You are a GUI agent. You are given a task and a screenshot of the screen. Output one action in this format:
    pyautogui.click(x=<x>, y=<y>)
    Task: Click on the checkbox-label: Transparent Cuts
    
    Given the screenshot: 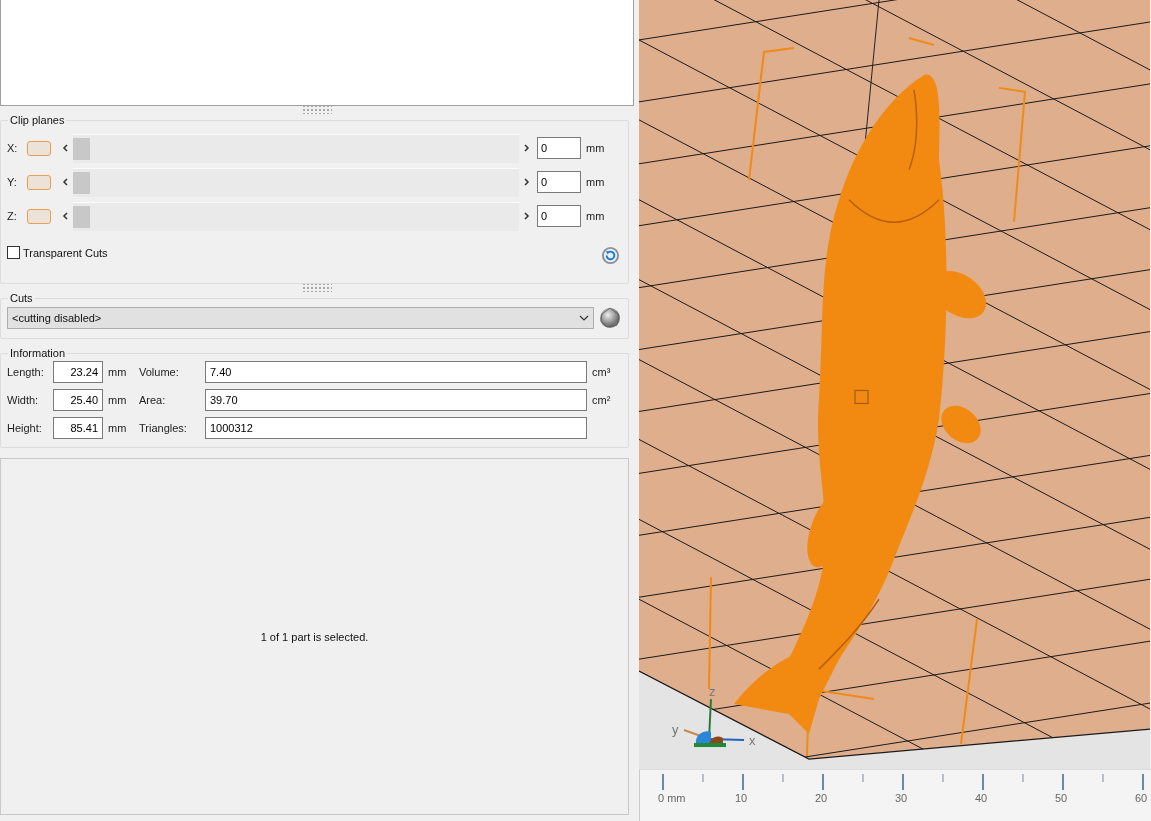 What is the action you would take?
    pyautogui.click(x=65, y=252)
    